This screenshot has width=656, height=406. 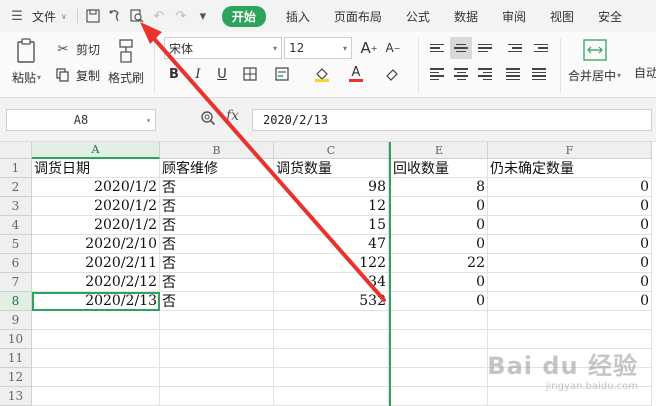 I want to click on cell-b10, so click(x=217, y=339).